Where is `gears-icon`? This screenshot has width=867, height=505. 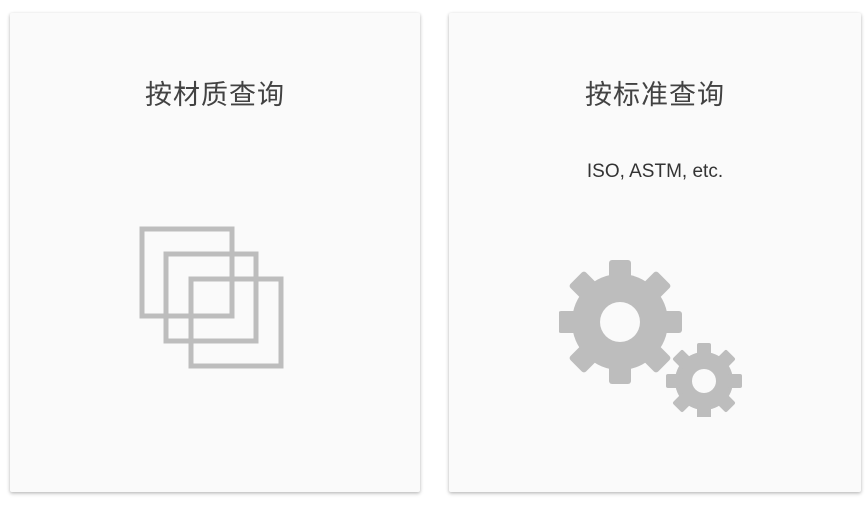
gears-icon is located at coordinates (653, 332).